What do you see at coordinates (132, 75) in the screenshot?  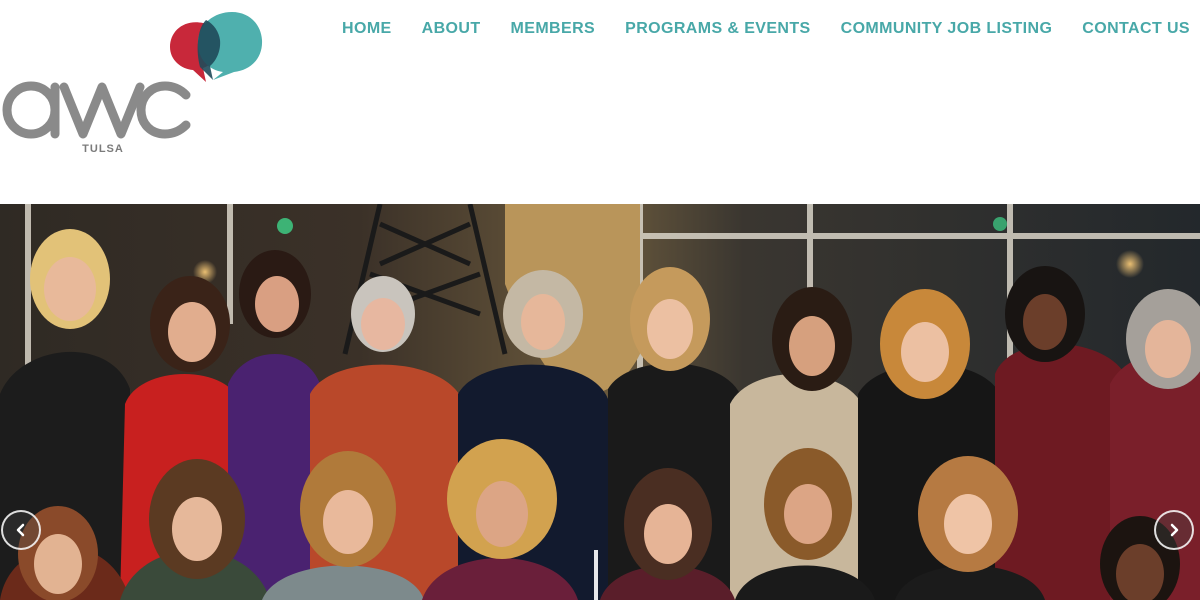 I see `awc-logo` at bounding box center [132, 75].